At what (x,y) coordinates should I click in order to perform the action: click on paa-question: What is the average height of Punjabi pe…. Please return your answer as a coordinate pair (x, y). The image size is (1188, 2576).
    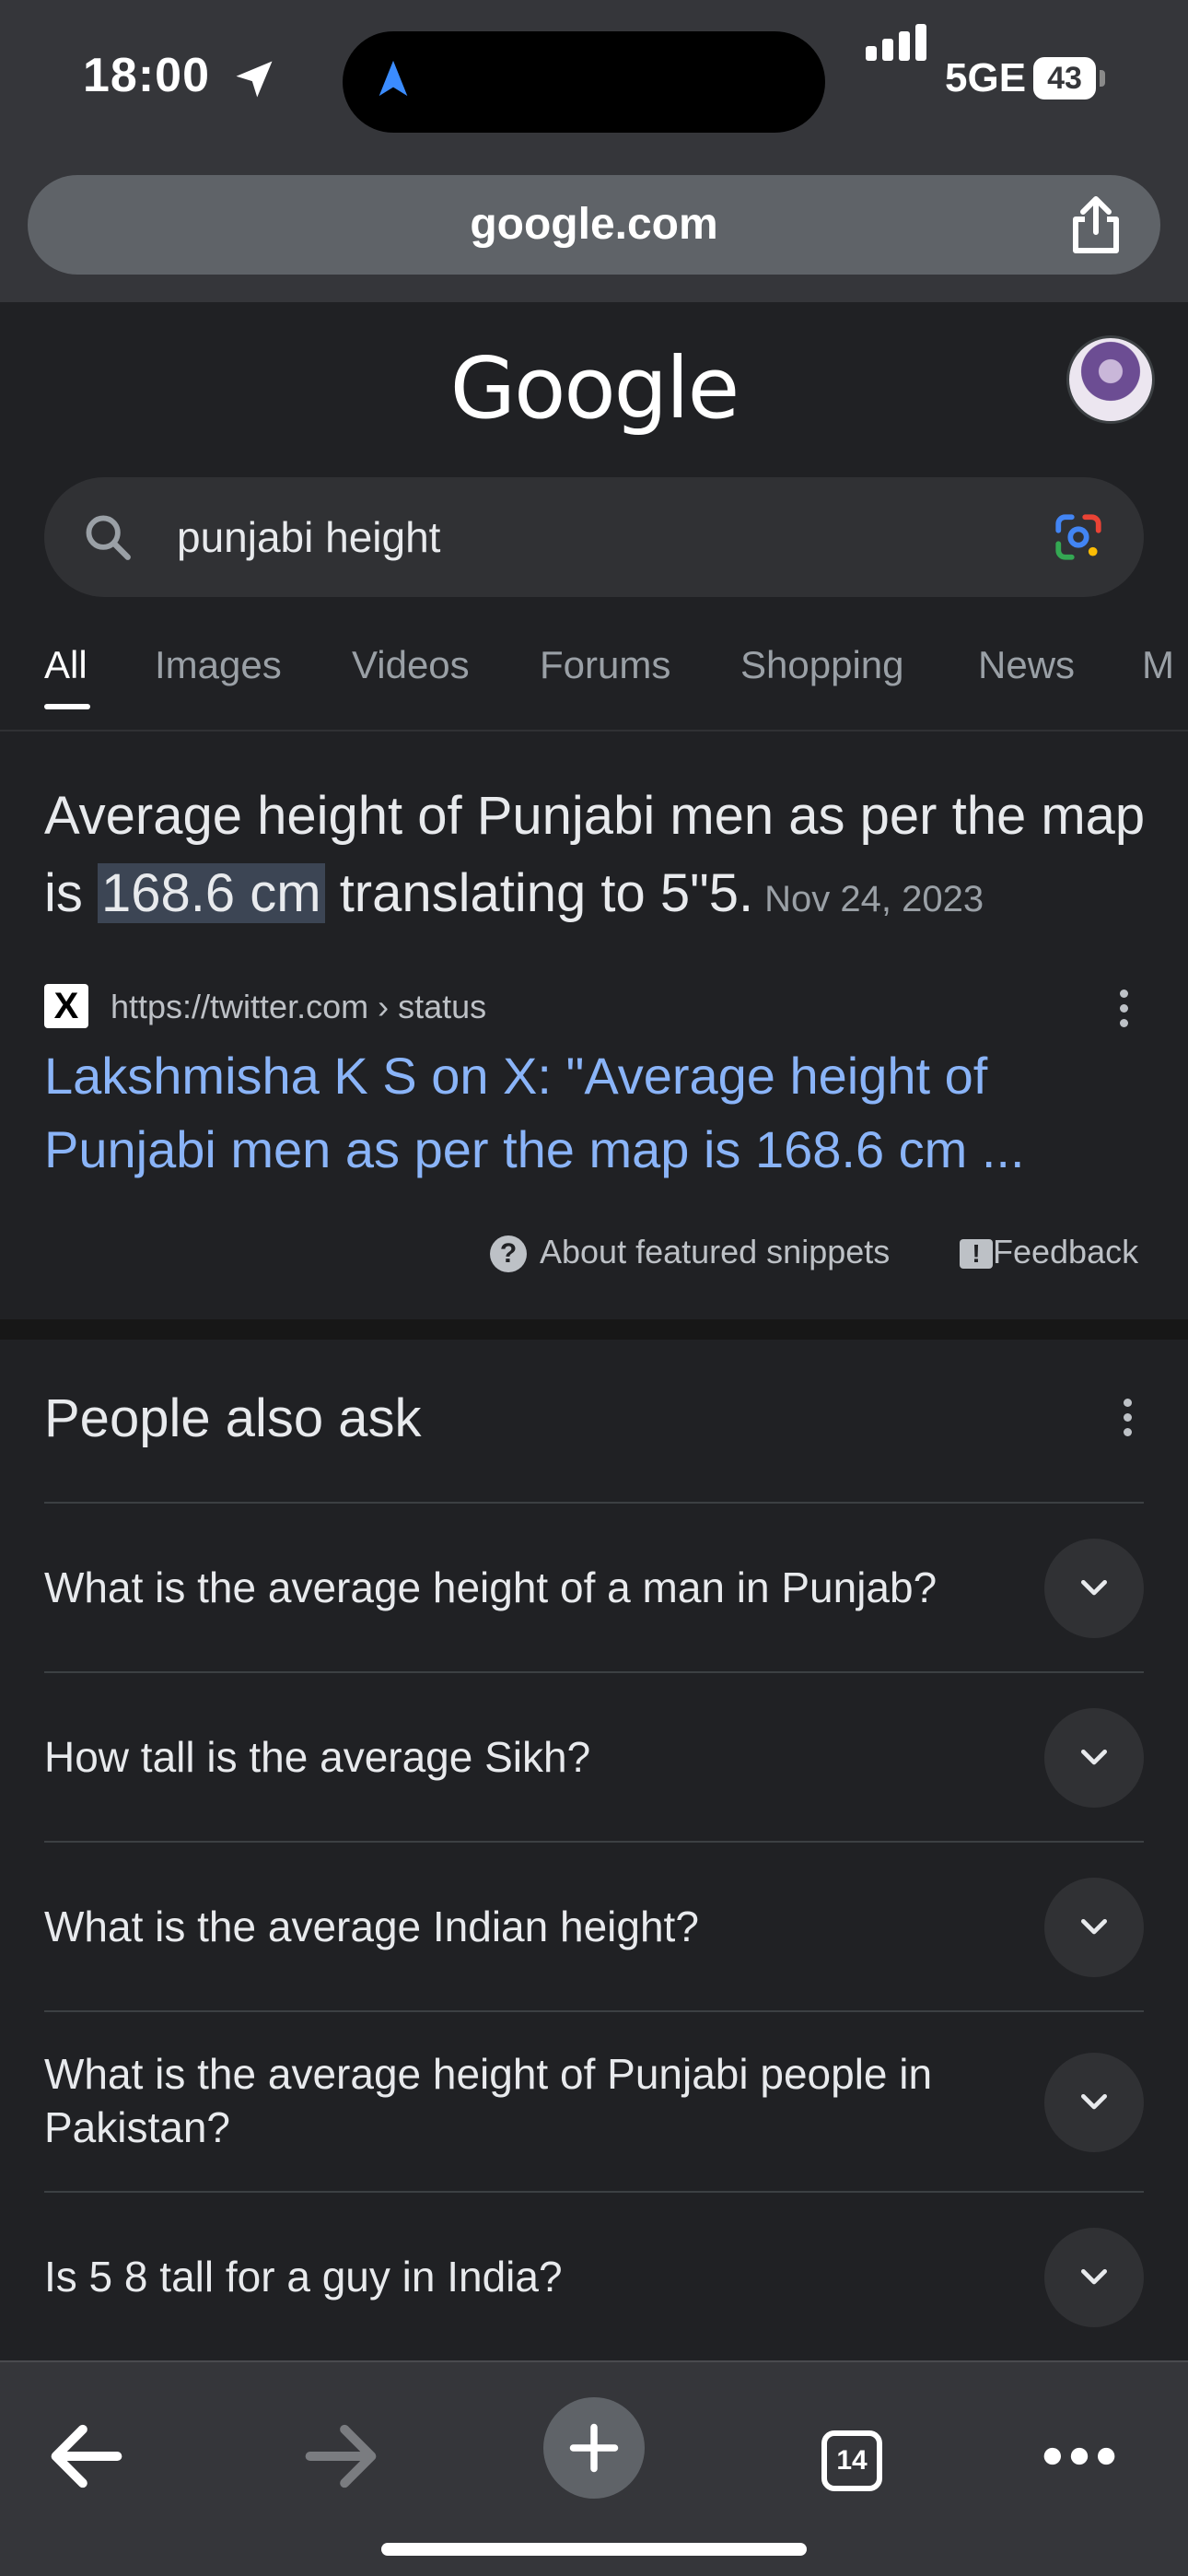
    Looking at the image, I should click on (523, 2100).